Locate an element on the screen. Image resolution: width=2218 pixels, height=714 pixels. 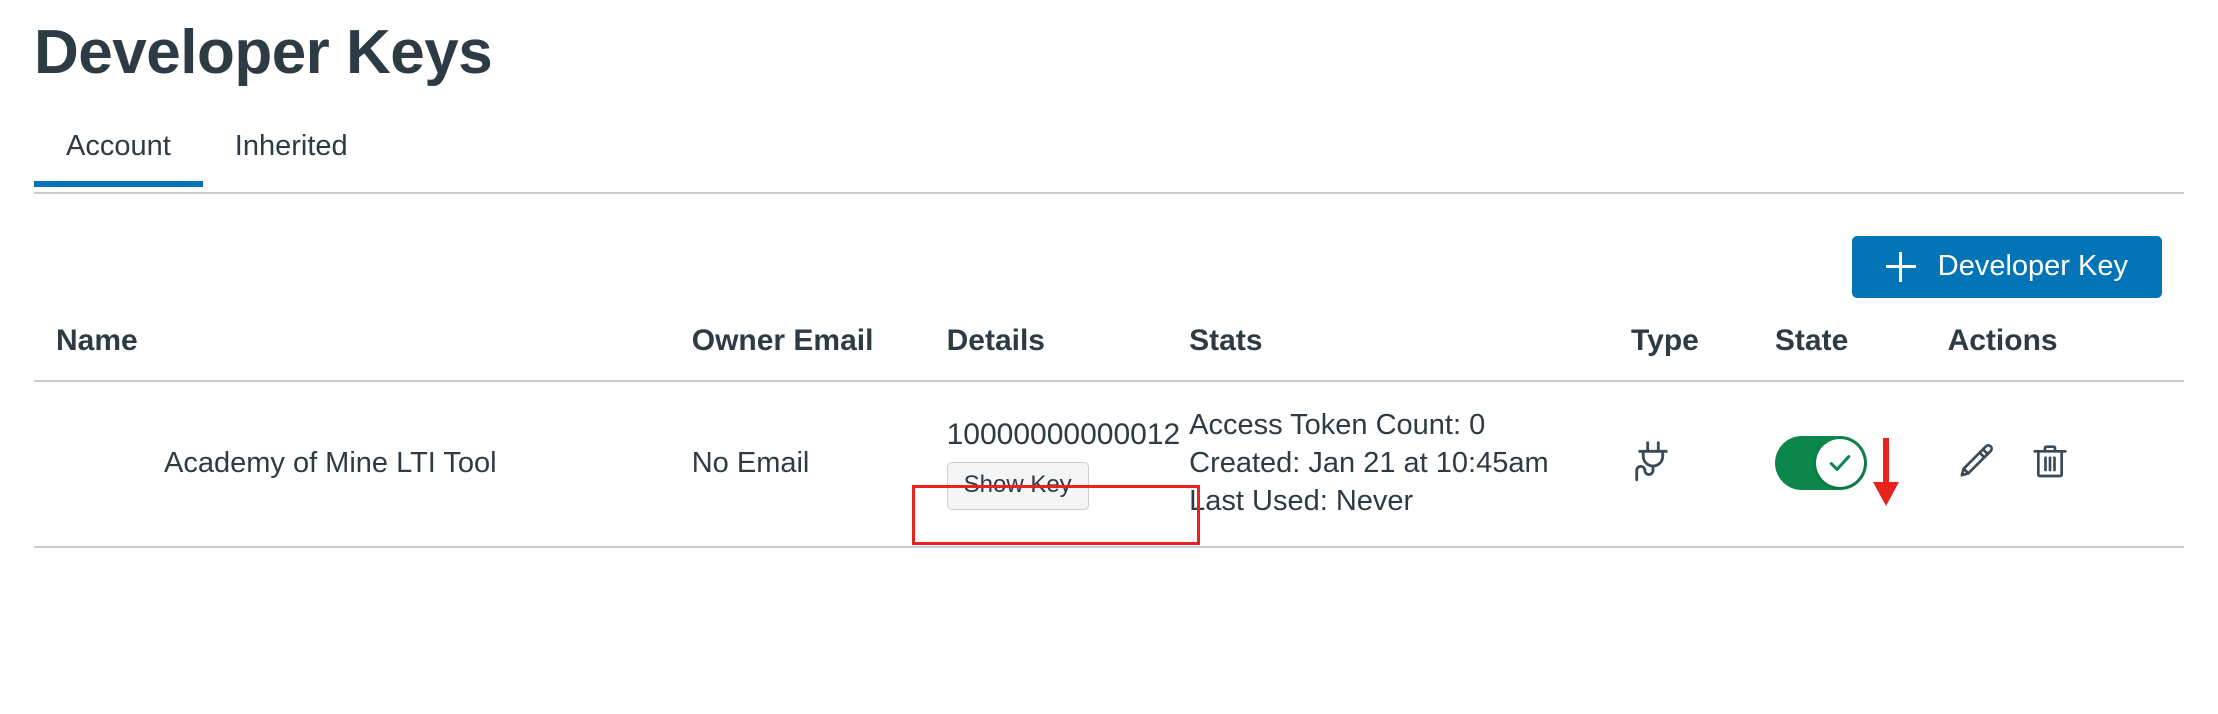
cell-actions is located at coordinates (2065, 464).